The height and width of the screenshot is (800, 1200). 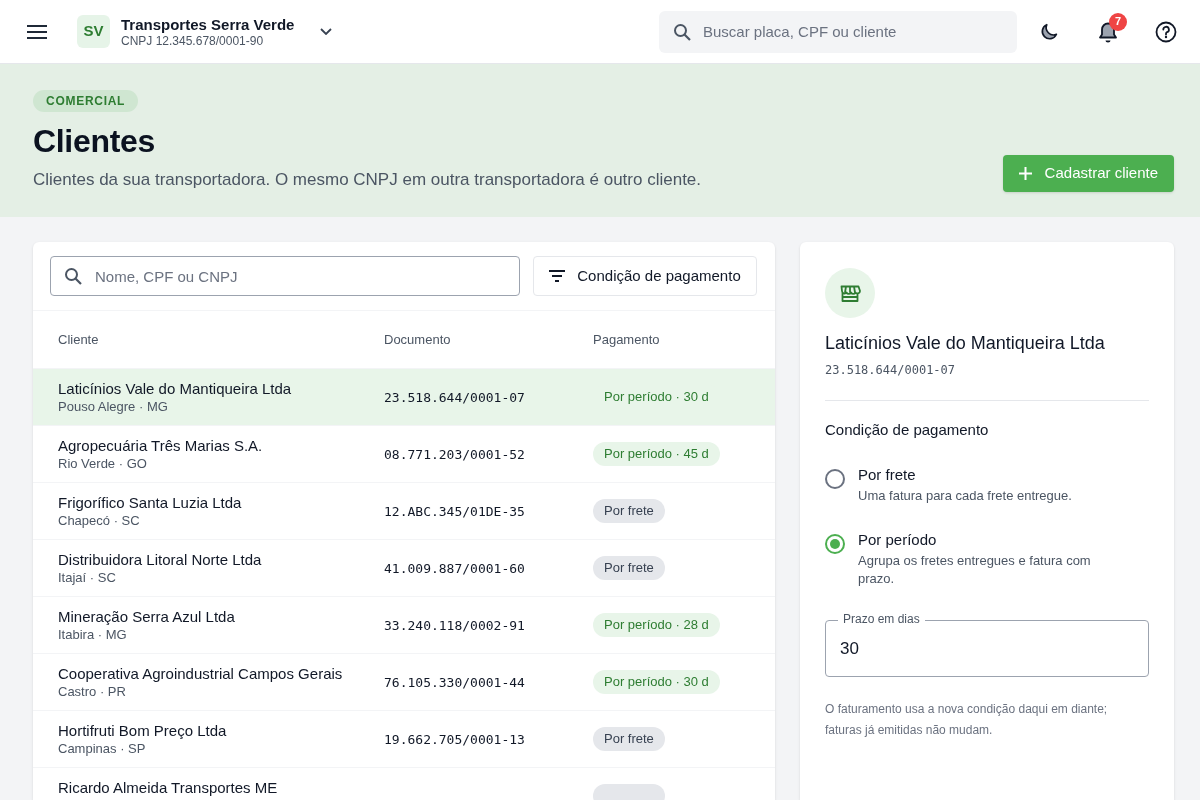 What do you see at coordinates (160, 560) in the screenshot?
I see `client-name: Distribuidora Litoral Norte Ltda` at bounding box center [160, 560].